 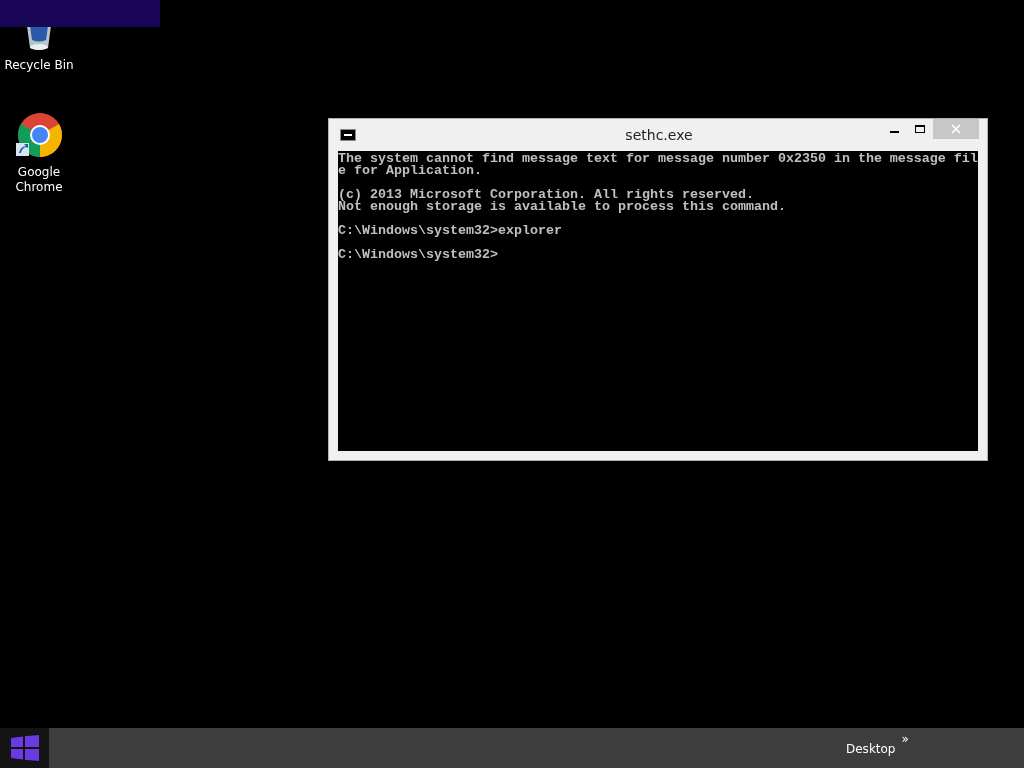 What do you see at coordinates (871, 749) in the screenshot?
I see `toolbar-label: Desktop` at bounding box center [871, 749].